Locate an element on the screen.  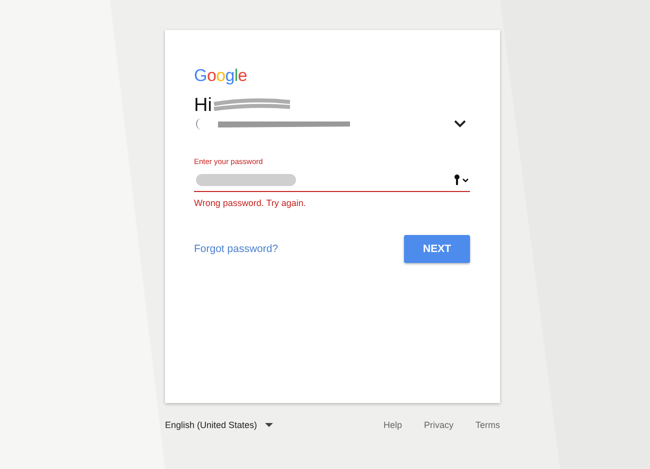
footer-link: Help is located at coordinates (392, 425).